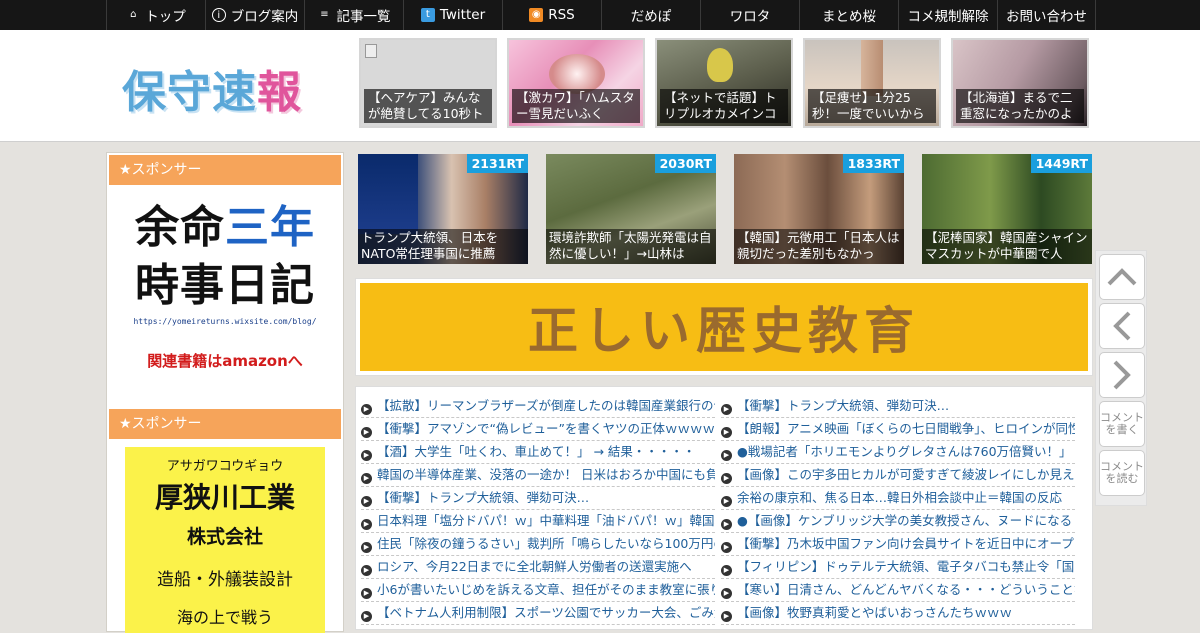  I want to click on rt-thumb: 1833RT 【韓国】元徴用工「日本人は親切だった差別もなかっ, so click(819, 209).